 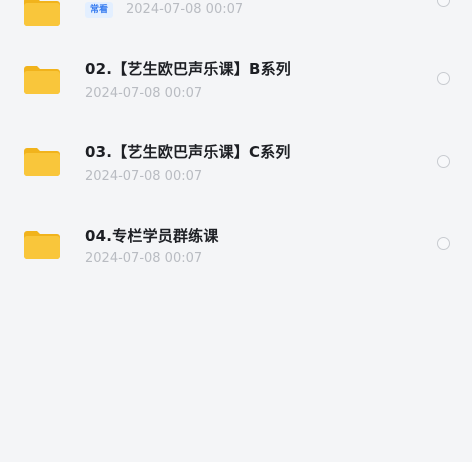 What do you see at coordinates (99, 10) in the screenshot?
I see `frequent-badge: 常看` at bounding box center [99, 10].